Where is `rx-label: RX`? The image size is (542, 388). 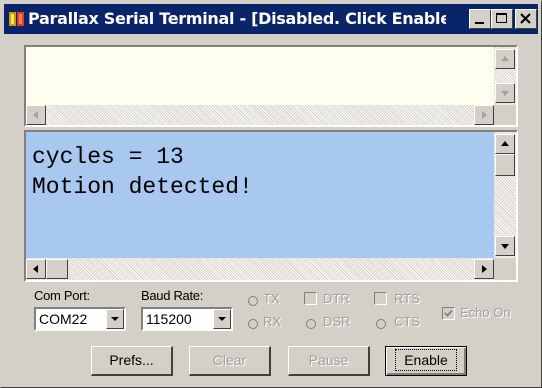
rx-label: RX is located at coordinates (272, 321).